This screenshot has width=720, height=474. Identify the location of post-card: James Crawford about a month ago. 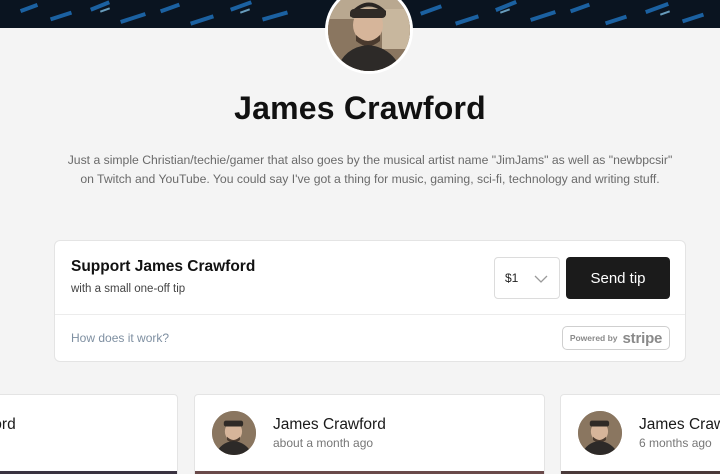
(369, 434).